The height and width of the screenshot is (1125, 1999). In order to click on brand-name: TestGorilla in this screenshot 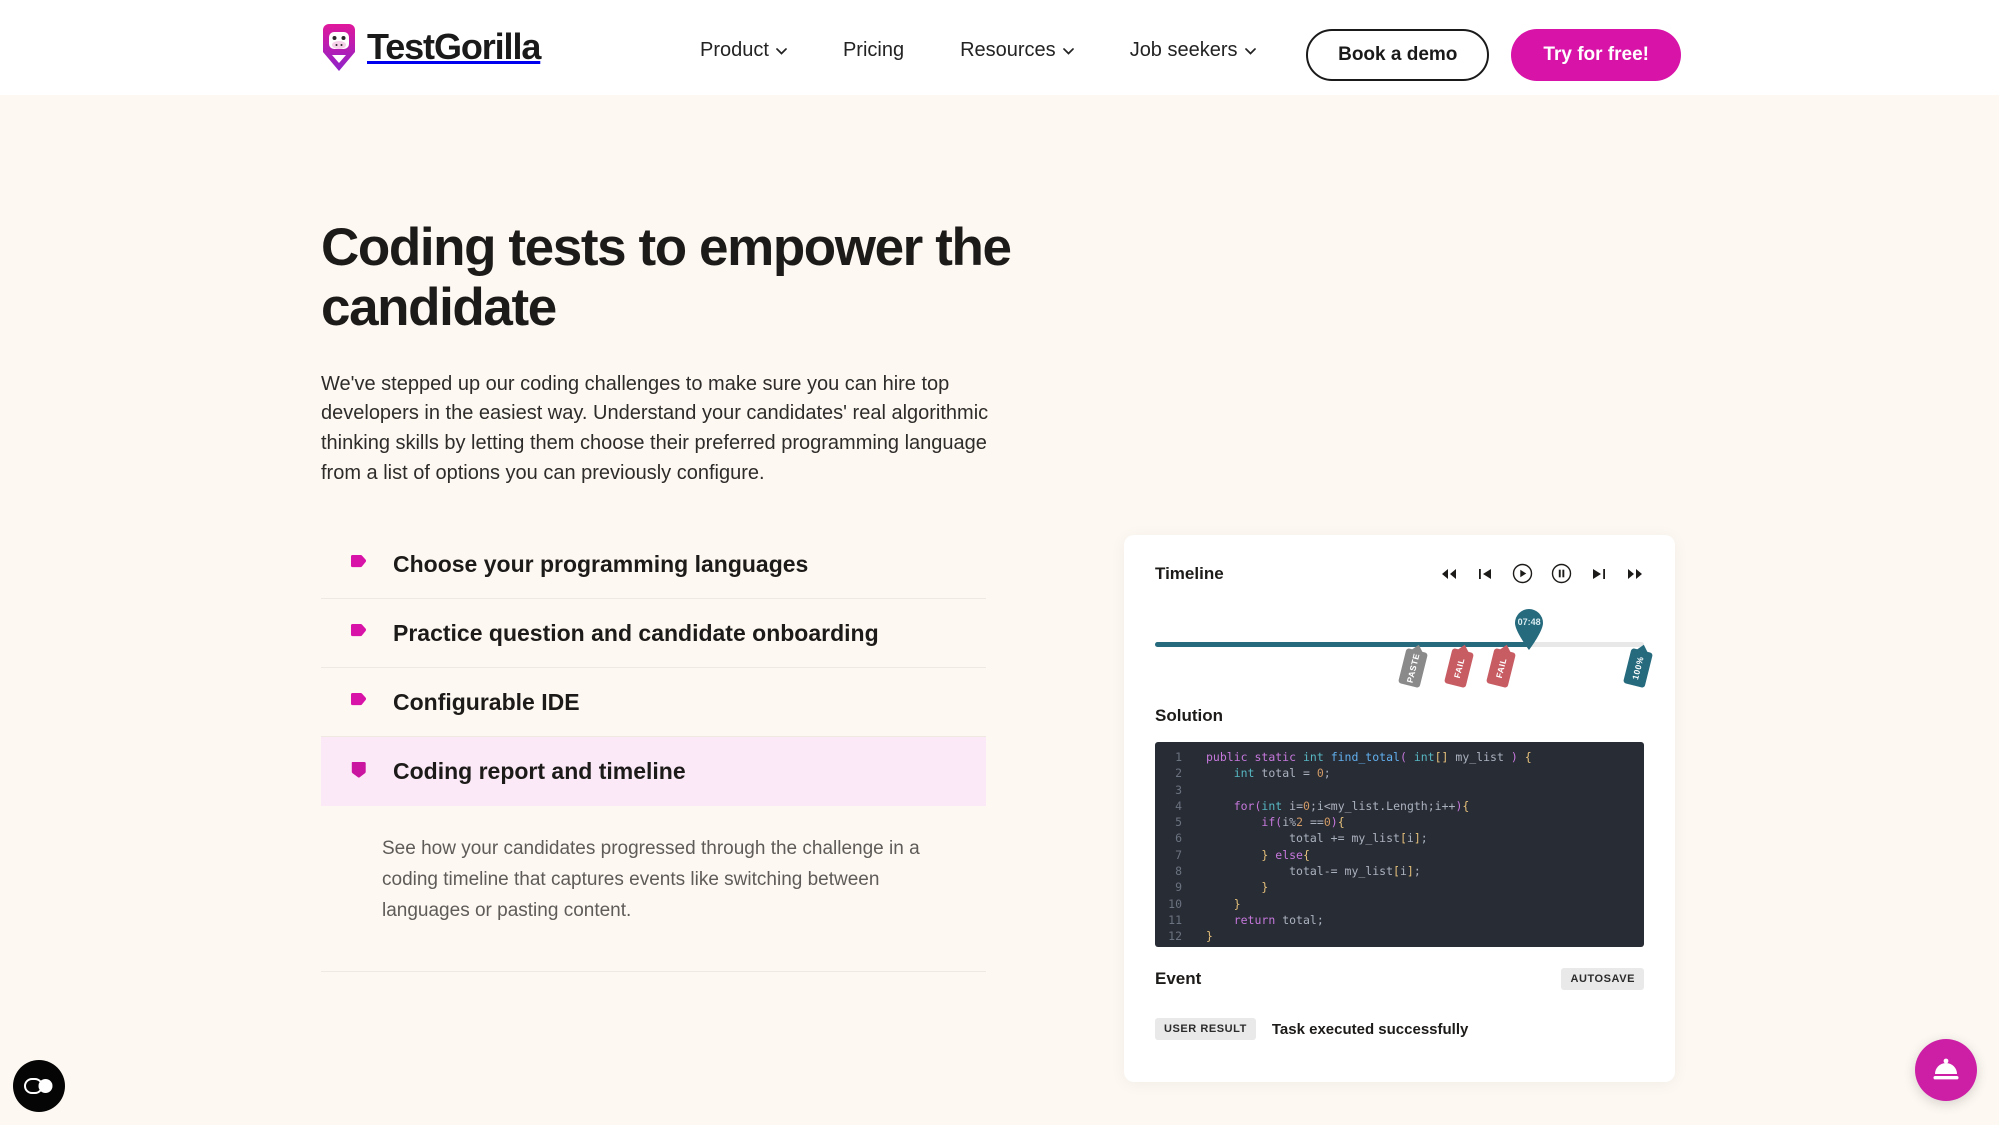, I will do `click(454, 46)`.